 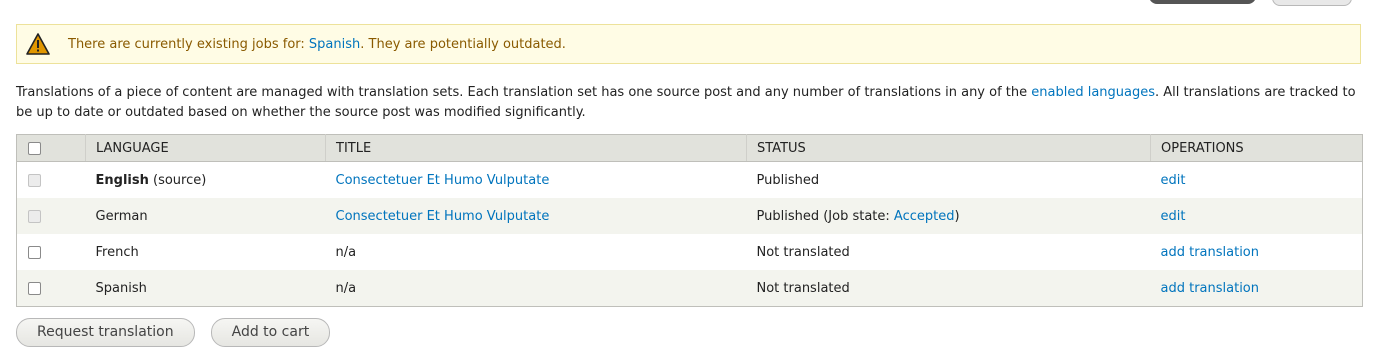 What do you see at coordinates (463, 44) in the screenshot?
I see `warning-suffix: . They are potentially outdated.` at bounding box center [463, 44].